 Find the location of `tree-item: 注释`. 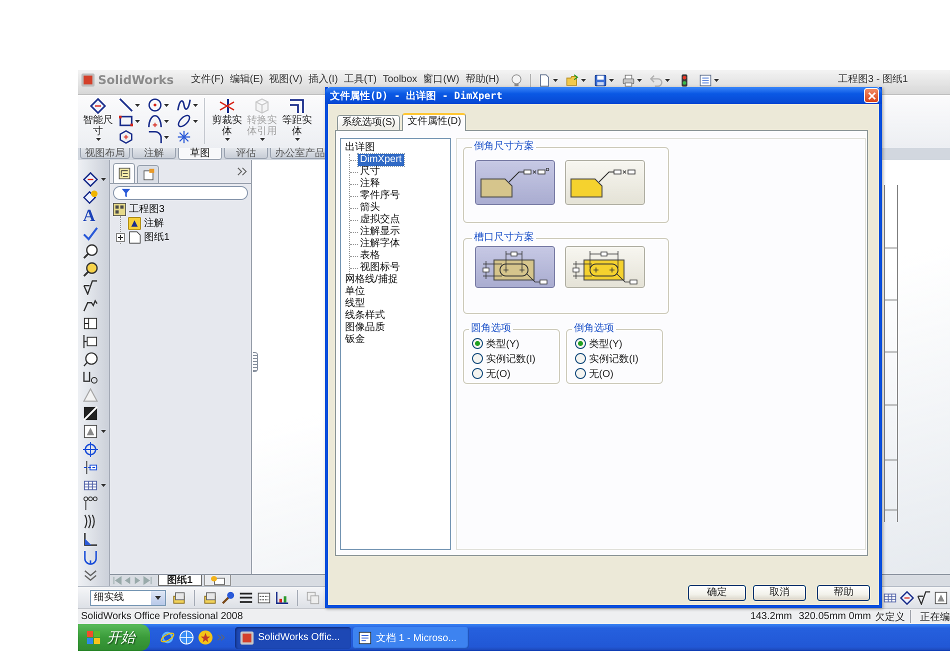

tree-item: 注释 is located at coordinates (370, 184).